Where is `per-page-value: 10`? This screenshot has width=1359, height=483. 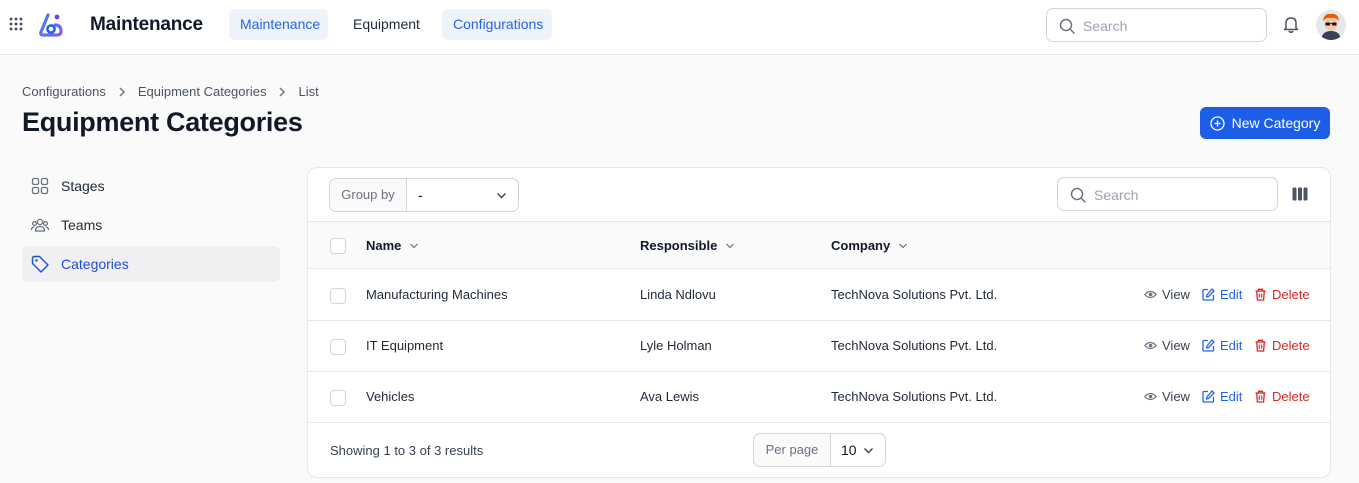 per-page-value: 10 is located at coordinates (849, 450).